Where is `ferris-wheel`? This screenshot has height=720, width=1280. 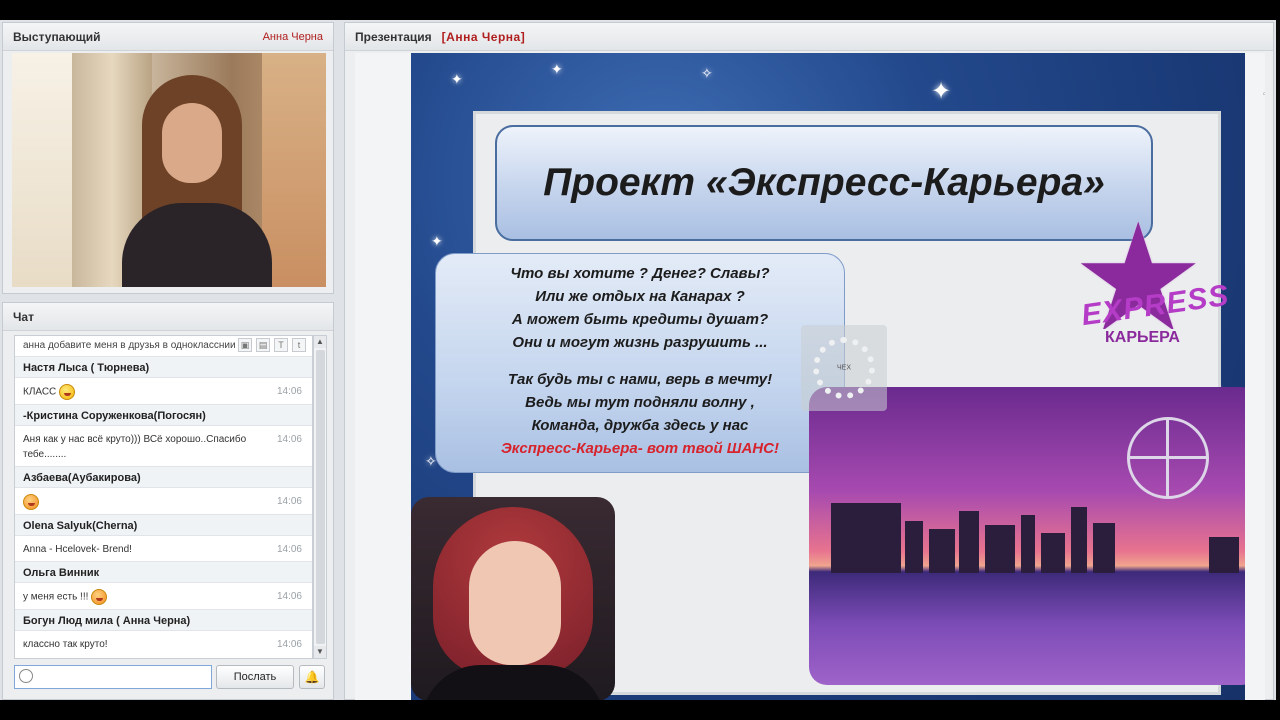
ferris-wheel is located at coordinates (1168, 458).